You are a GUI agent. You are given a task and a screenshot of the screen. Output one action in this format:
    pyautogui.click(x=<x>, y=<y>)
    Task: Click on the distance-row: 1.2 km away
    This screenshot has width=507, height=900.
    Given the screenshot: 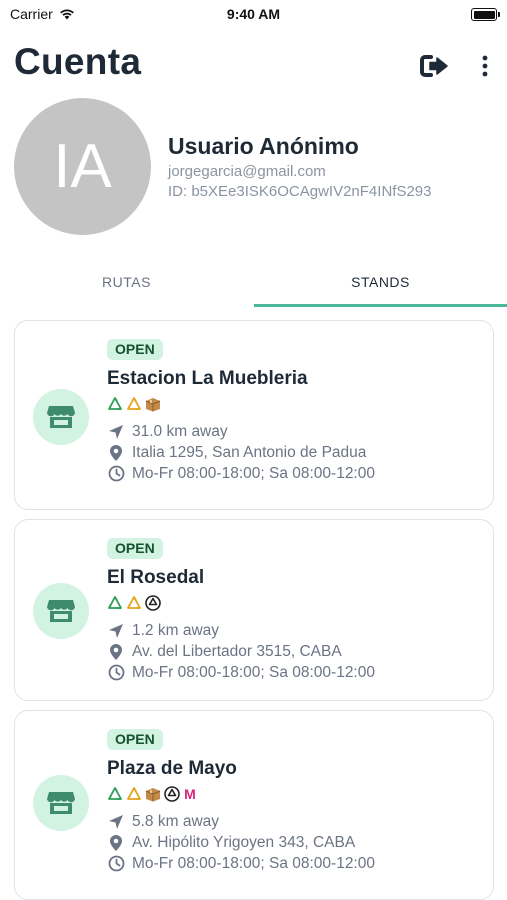 What is the action you would take?
    pyautogui.click(x=295, y=630)
    